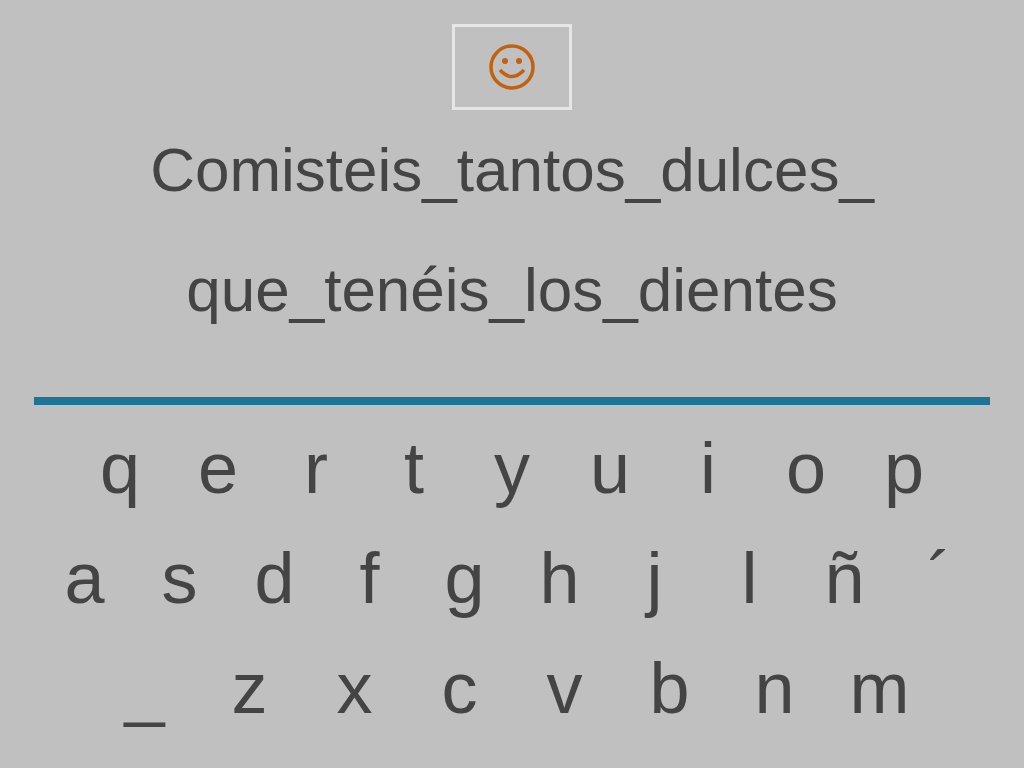  Describe the element at coordinates (369, 578) in the screenshot. I see `letter-key: f` at that location.